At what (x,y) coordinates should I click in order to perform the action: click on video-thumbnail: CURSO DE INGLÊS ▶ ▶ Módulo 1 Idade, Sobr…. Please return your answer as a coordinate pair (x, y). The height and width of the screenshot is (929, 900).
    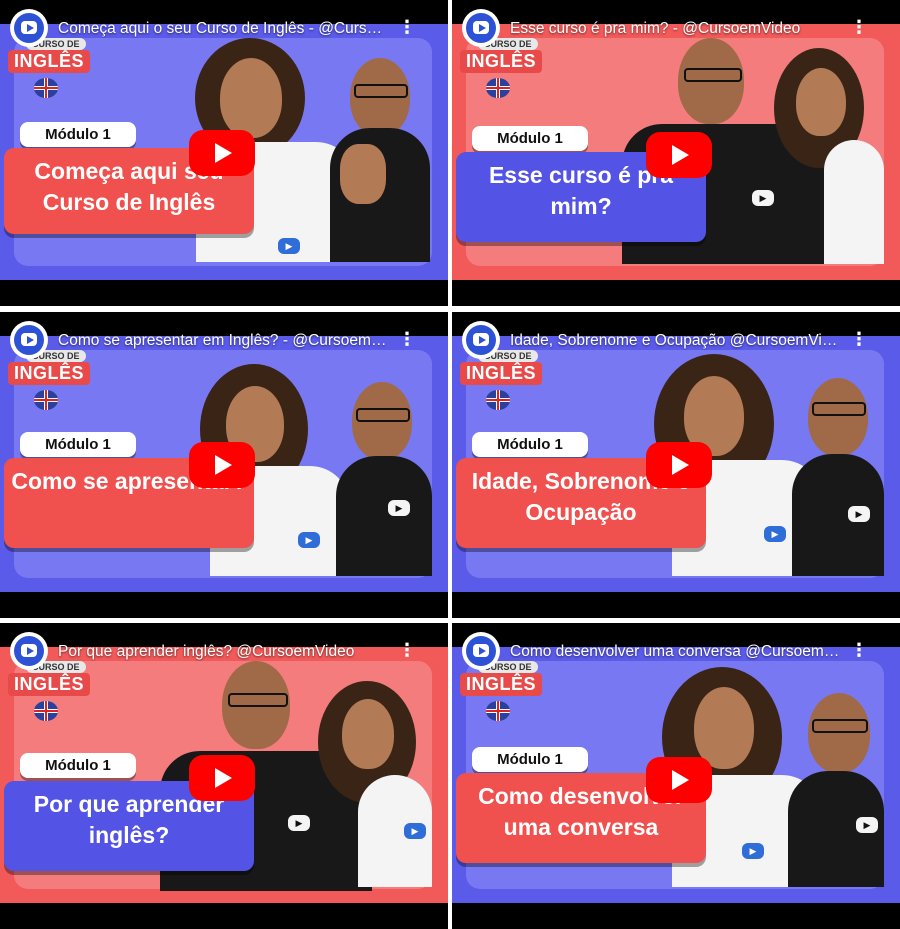
    Looking at the image, I should click on (676, 464).